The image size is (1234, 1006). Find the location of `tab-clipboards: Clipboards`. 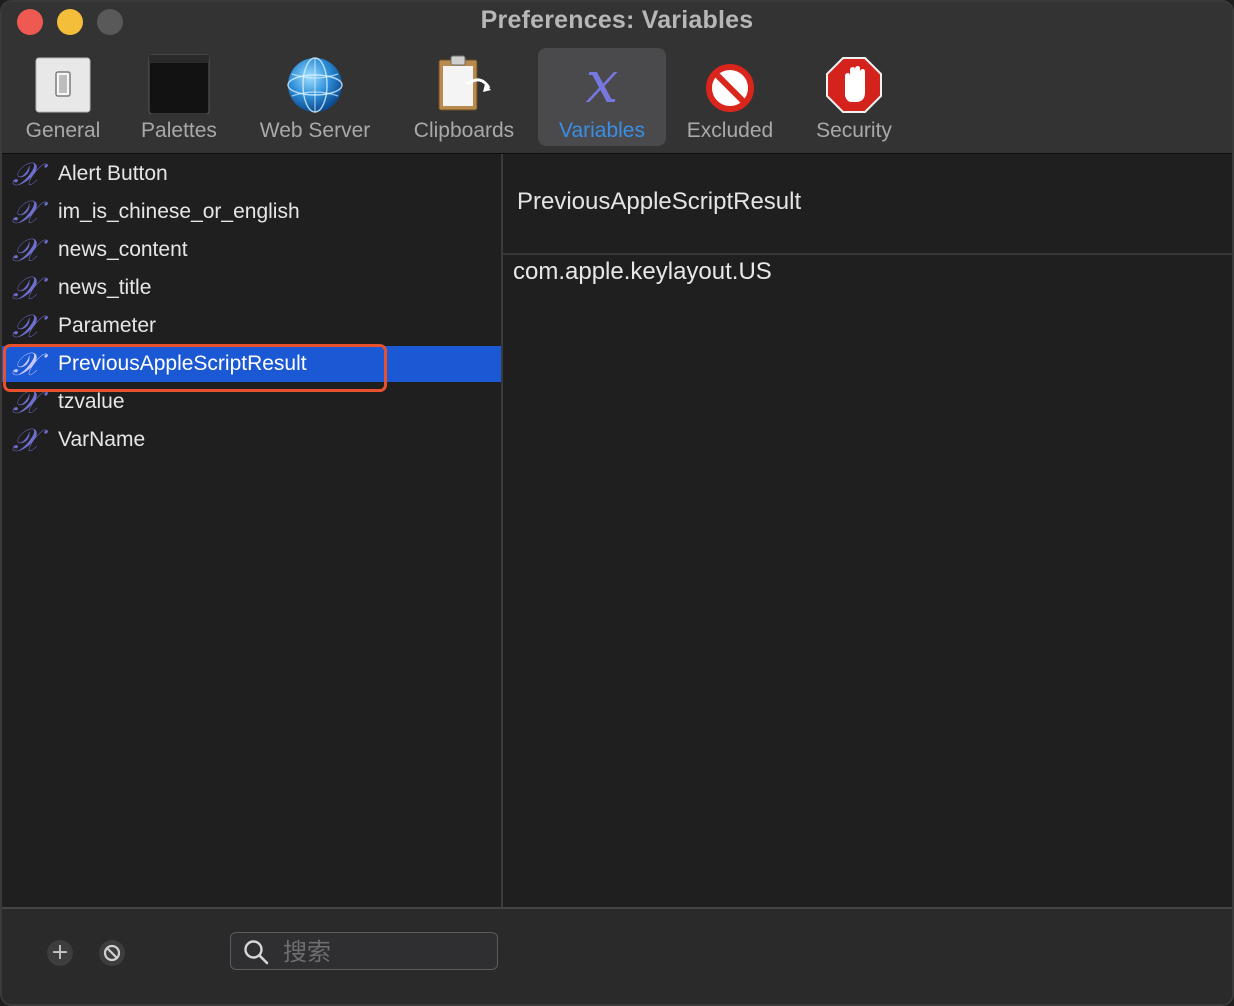

tab-clipboards: Clipboards is located at coordinates (464, 97).